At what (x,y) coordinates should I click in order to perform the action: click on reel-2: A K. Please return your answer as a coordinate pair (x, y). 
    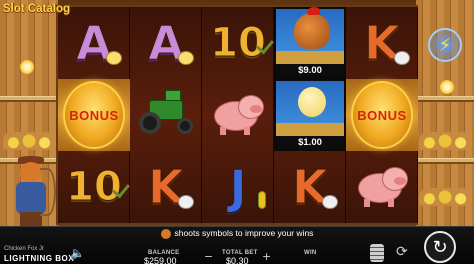
    Looking at the image, I should click on (166, 115).